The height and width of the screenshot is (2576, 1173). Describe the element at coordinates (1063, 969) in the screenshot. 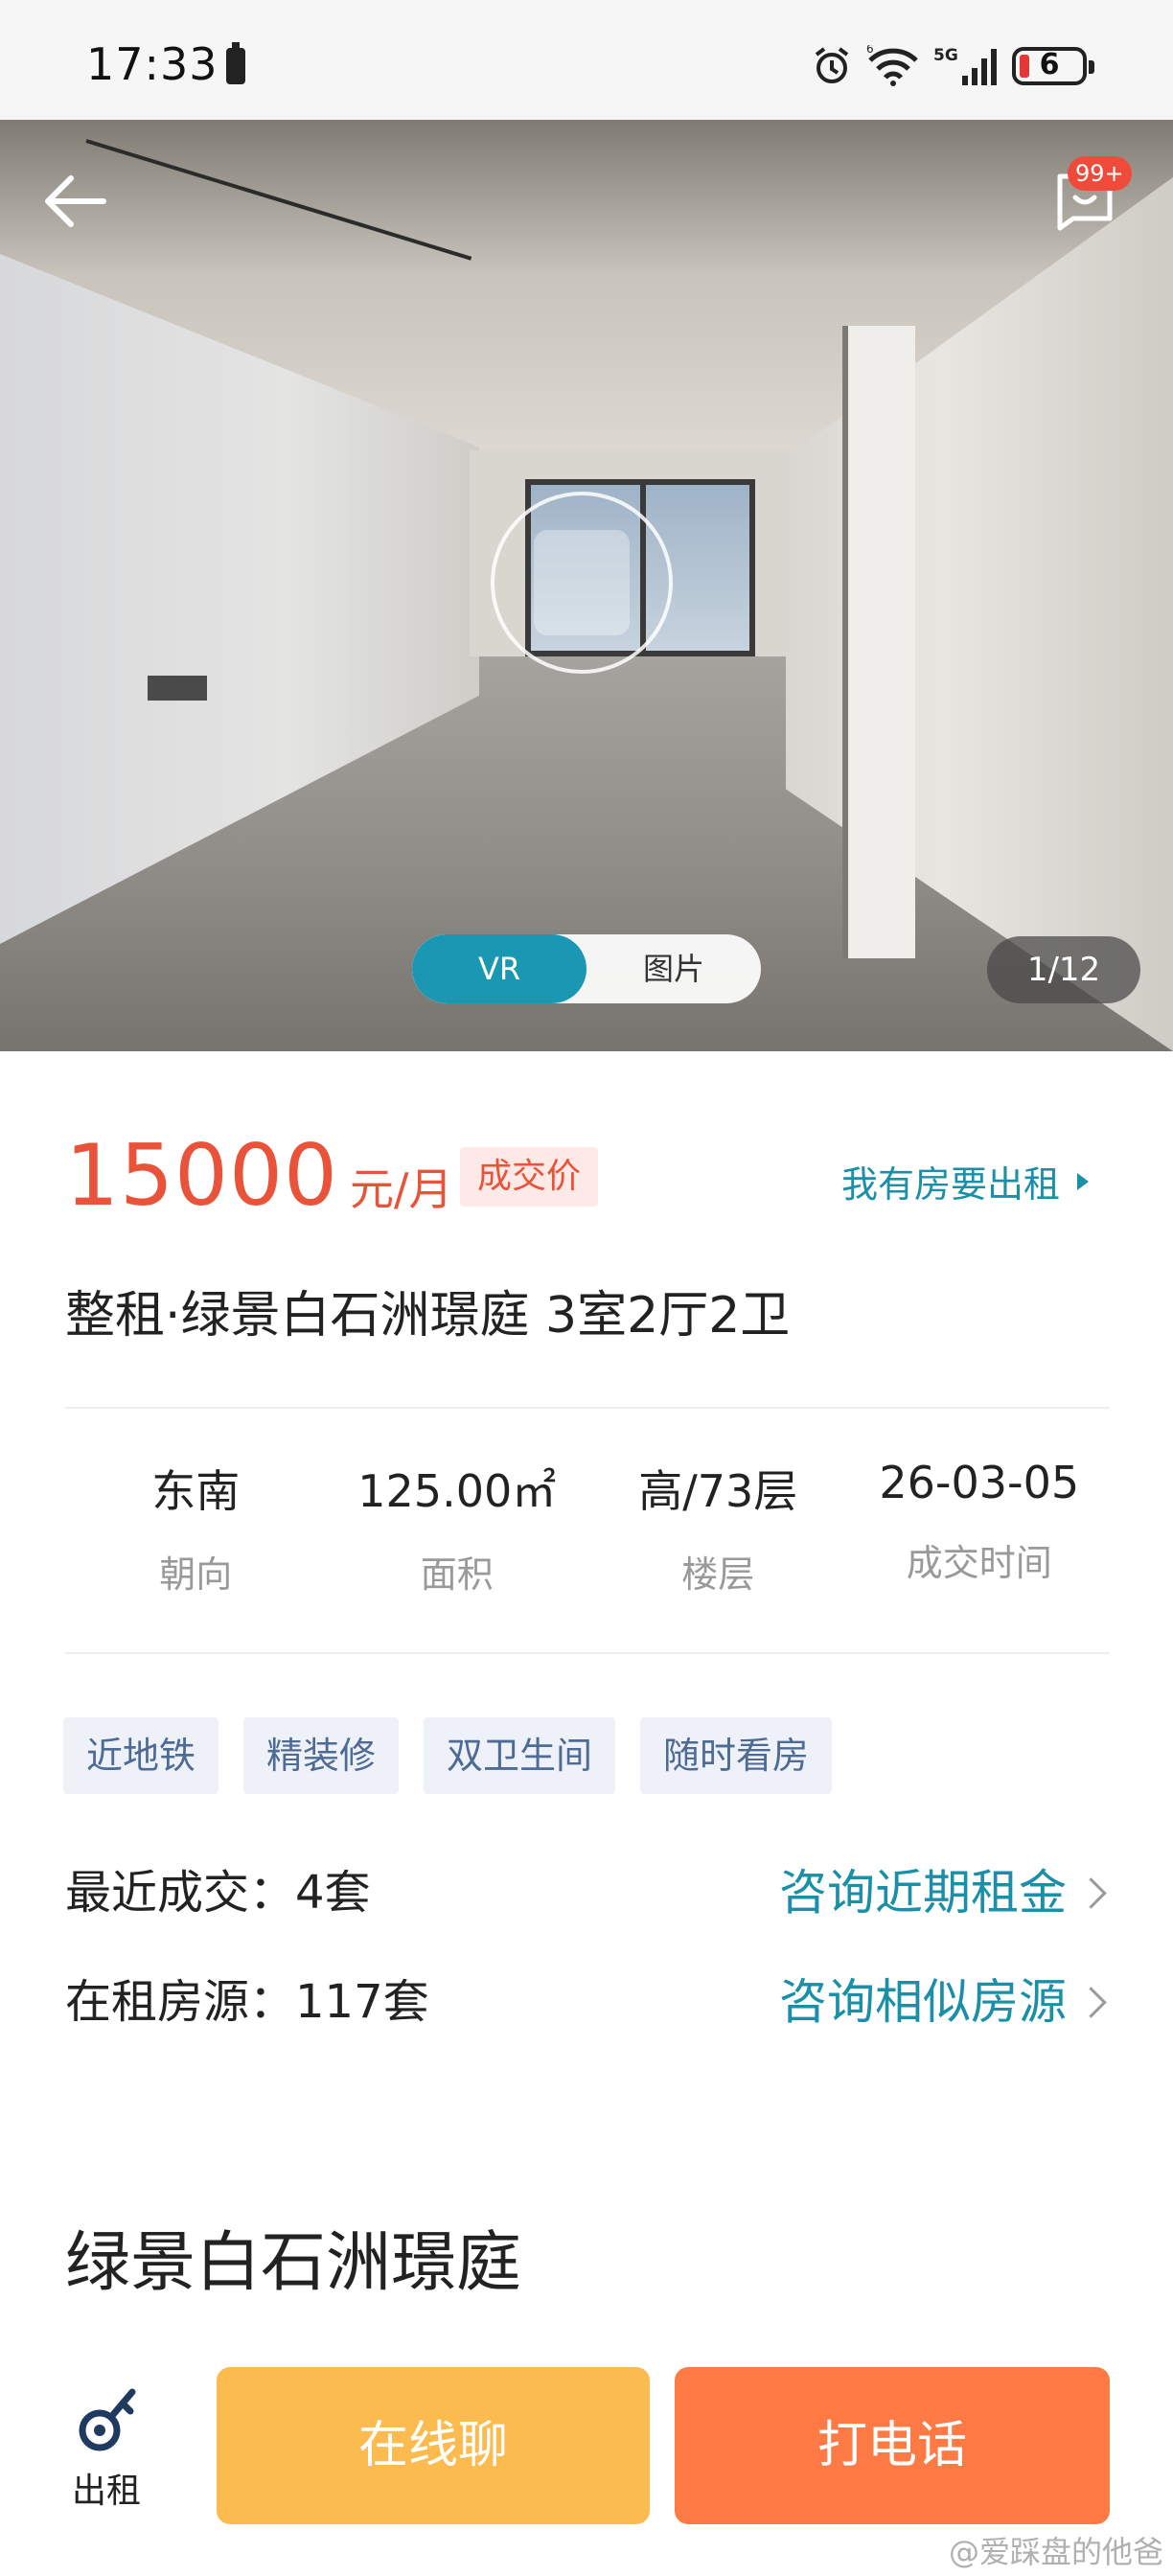

I see `photo-counter: 1/12` at that location.